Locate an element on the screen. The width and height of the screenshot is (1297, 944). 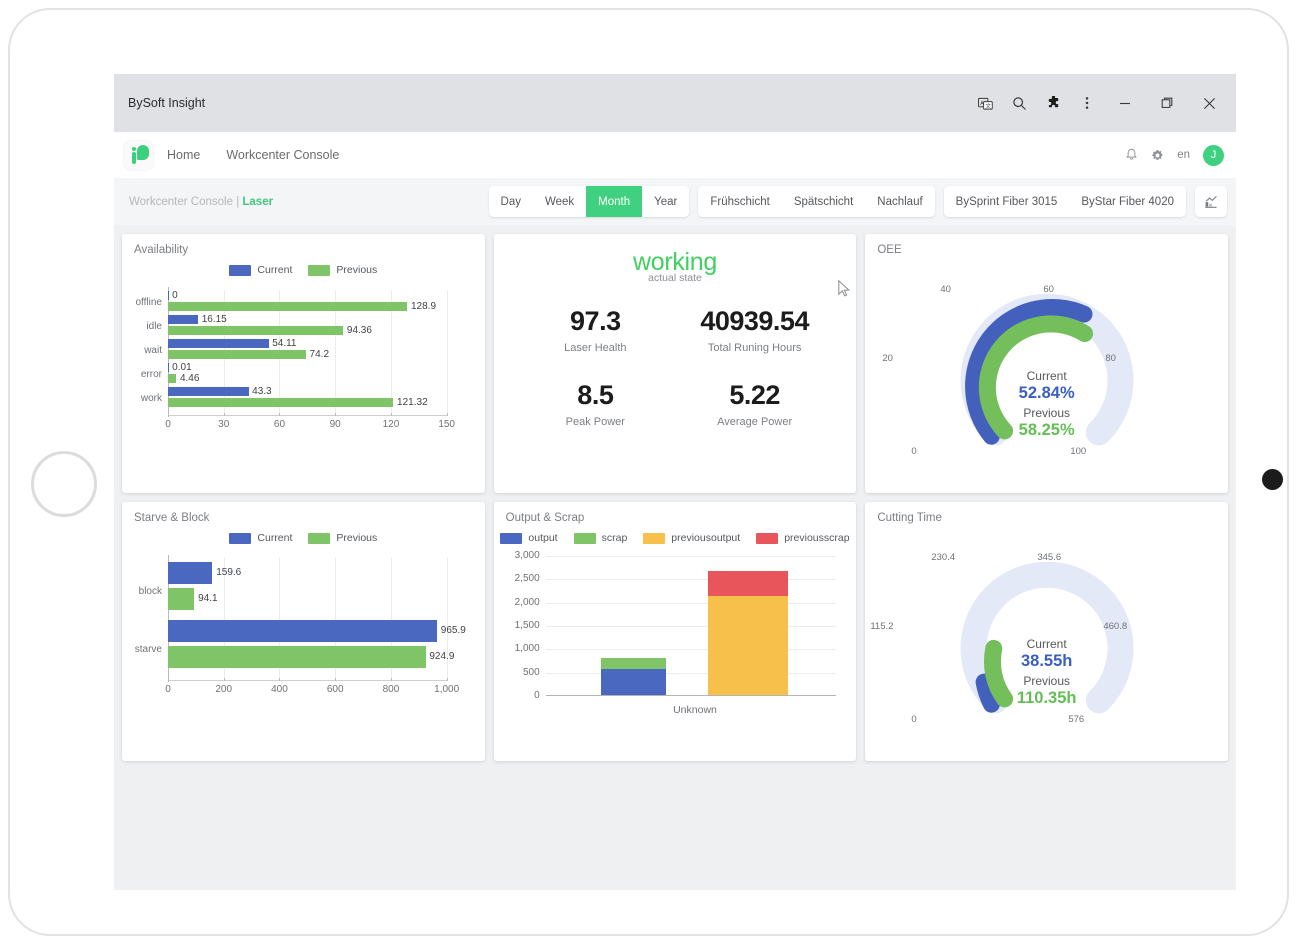
search-icon is located at coordinates (1019, 103).